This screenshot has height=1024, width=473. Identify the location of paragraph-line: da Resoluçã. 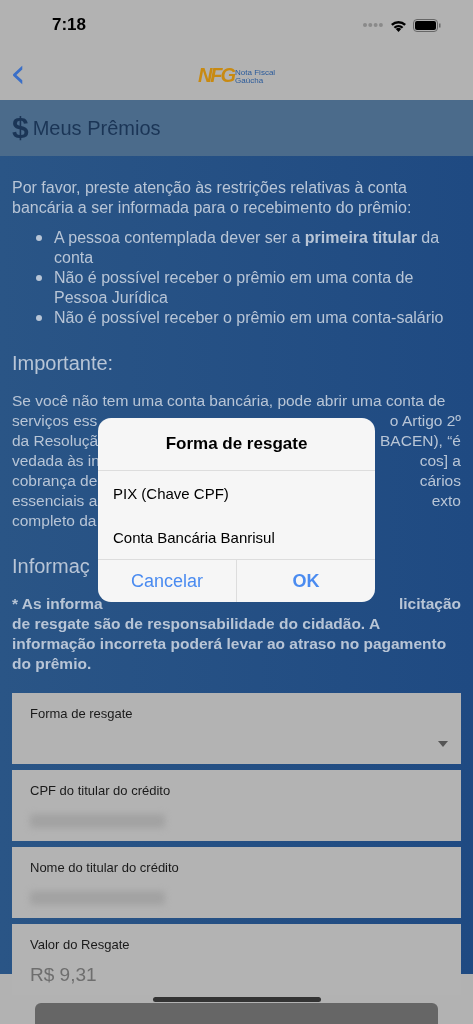
(55, 441).